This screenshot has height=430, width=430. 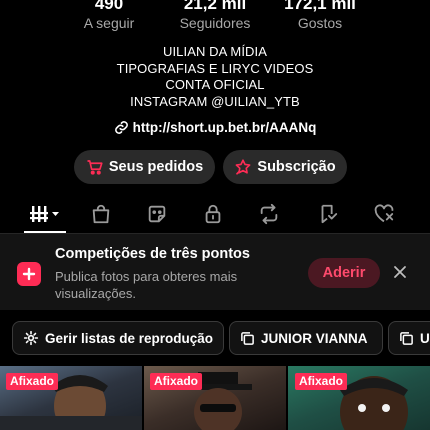 I want to click on followers-count: 21,2 mil, so click(x=215, y=6).